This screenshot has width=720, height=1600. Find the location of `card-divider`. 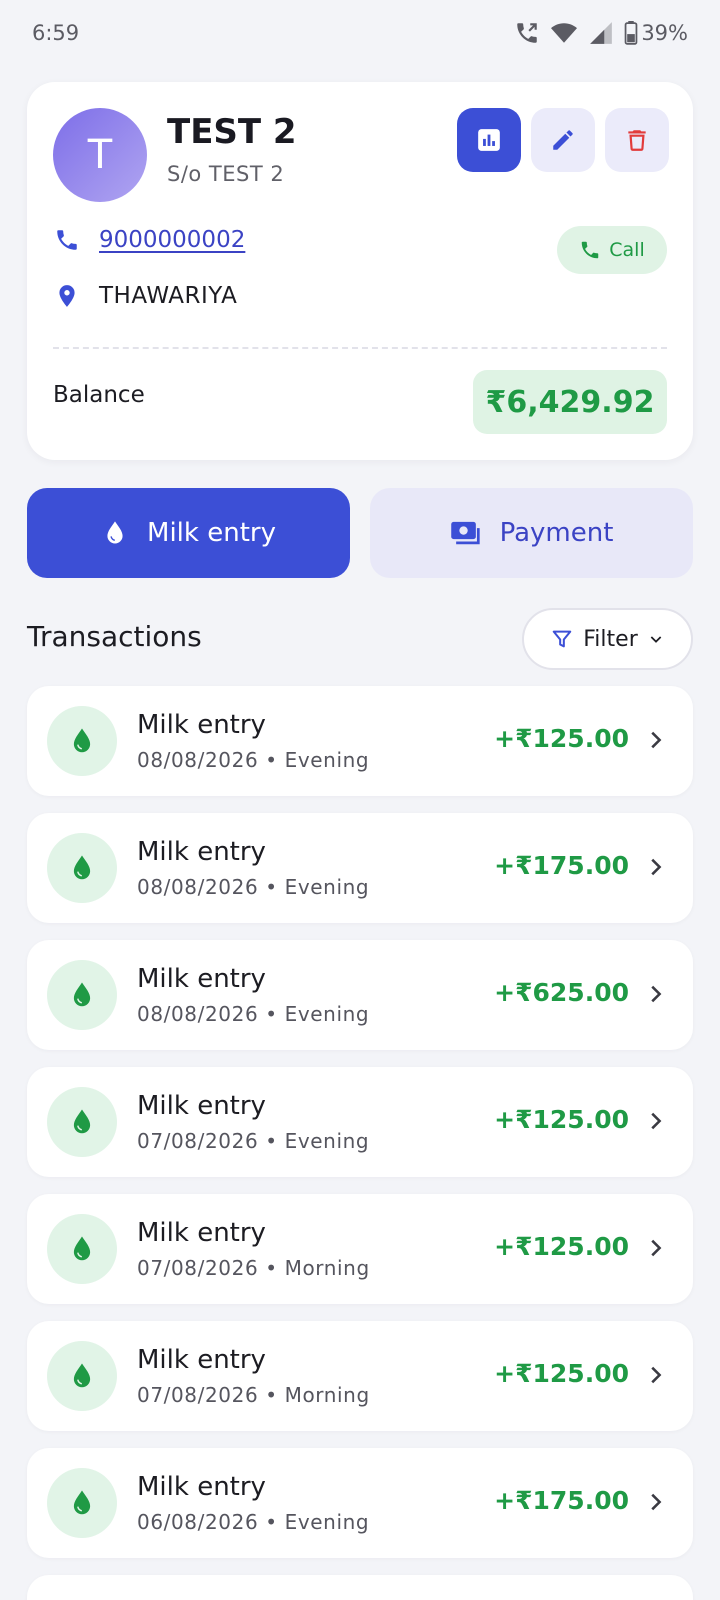

card-divider is located at coordinates (360, 348).